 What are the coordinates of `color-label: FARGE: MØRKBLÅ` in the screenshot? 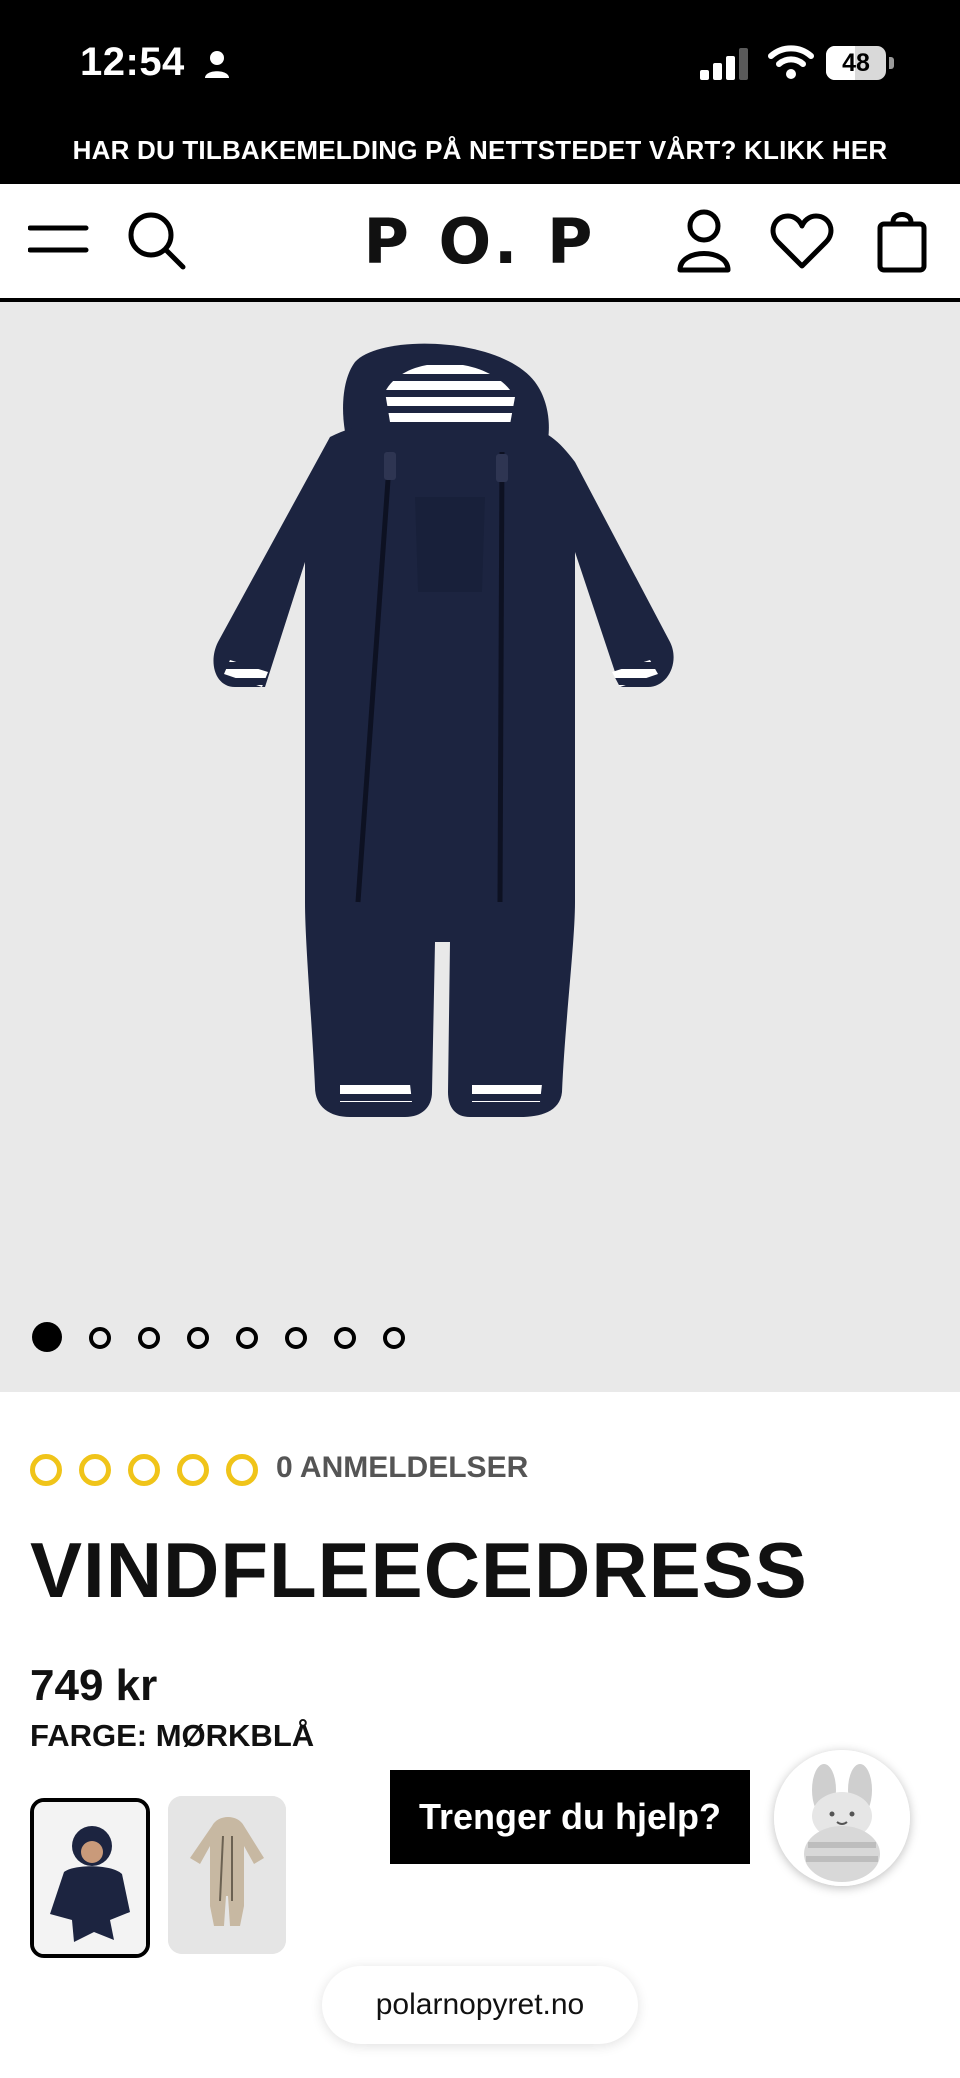 It's located at (172, 1735).